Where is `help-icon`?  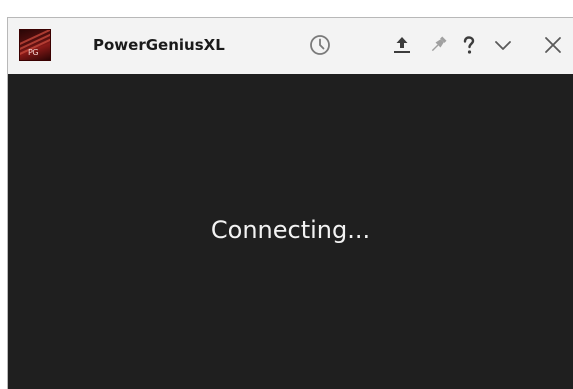
help-icon is located at coordinates (469, 45).